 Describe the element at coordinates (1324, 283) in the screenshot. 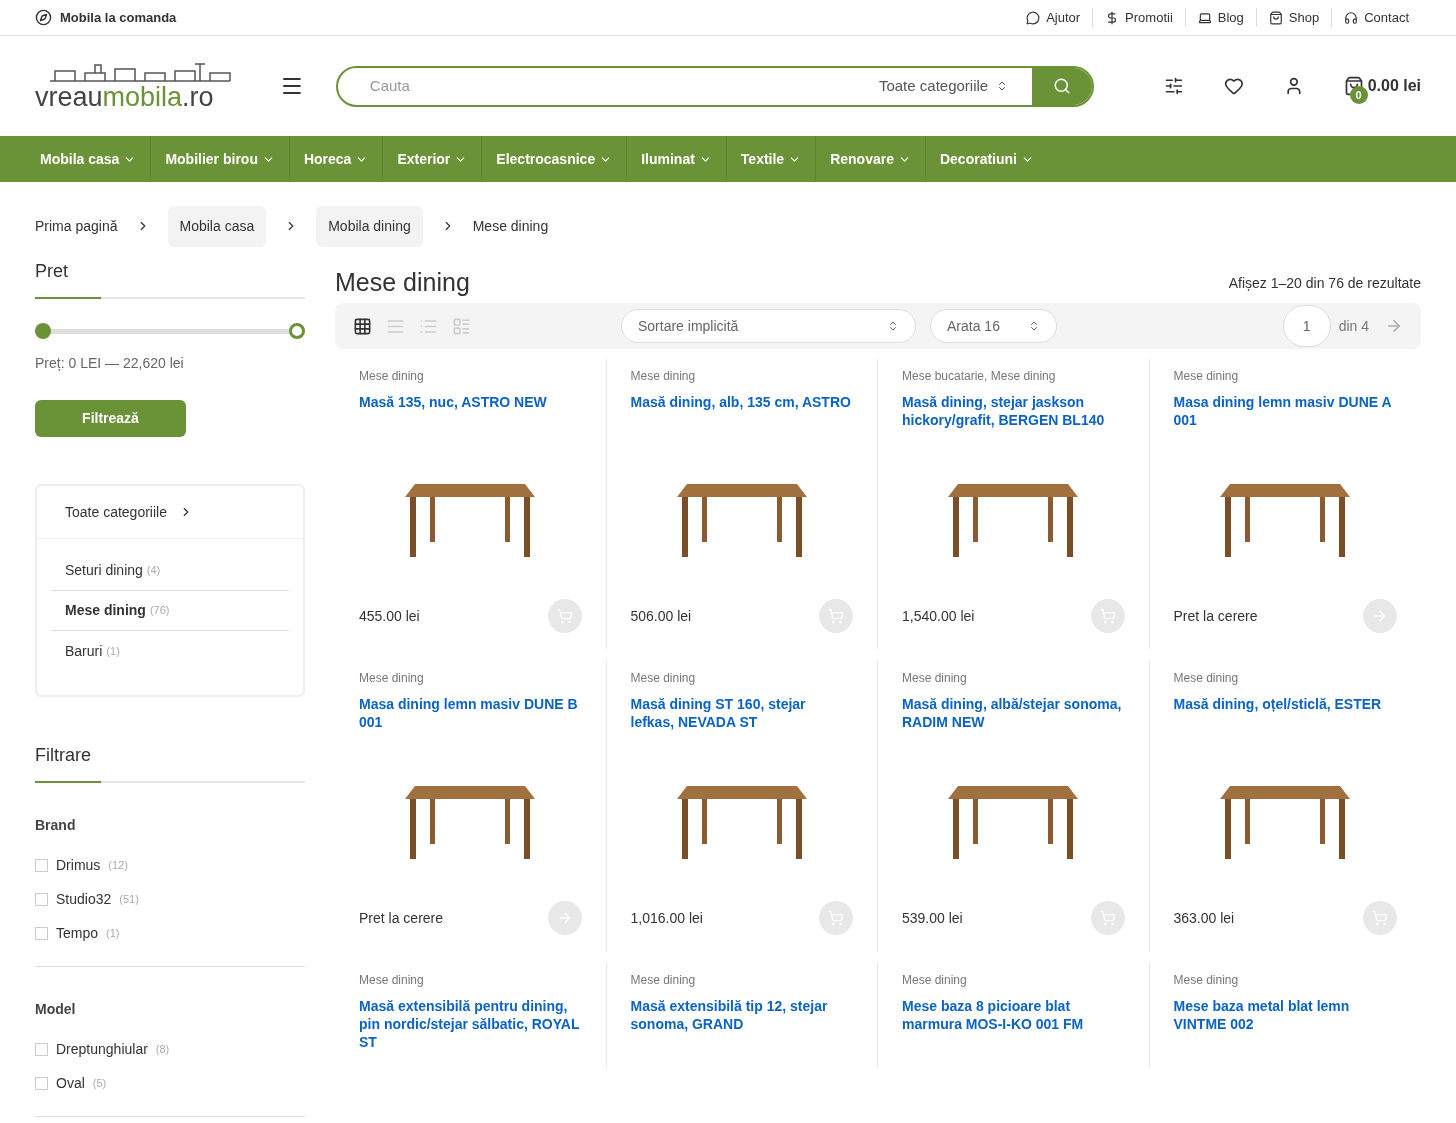

I see `results-count: Afișez 1–20 din 76 de rezultate` at that location.